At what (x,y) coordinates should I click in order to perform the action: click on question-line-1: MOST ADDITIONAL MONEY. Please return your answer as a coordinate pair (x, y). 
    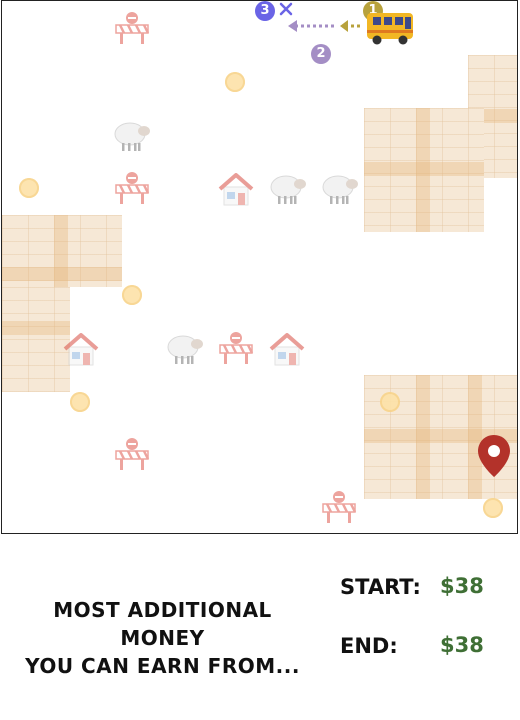
    Looking at the image, I should click on (162, 624).